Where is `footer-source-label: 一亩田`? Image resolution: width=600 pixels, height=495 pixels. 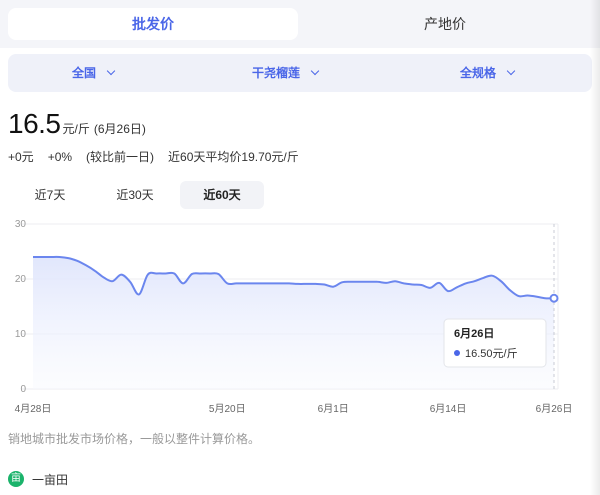
footer-source-label: 一亩田 is located at coordinates (50, 479).